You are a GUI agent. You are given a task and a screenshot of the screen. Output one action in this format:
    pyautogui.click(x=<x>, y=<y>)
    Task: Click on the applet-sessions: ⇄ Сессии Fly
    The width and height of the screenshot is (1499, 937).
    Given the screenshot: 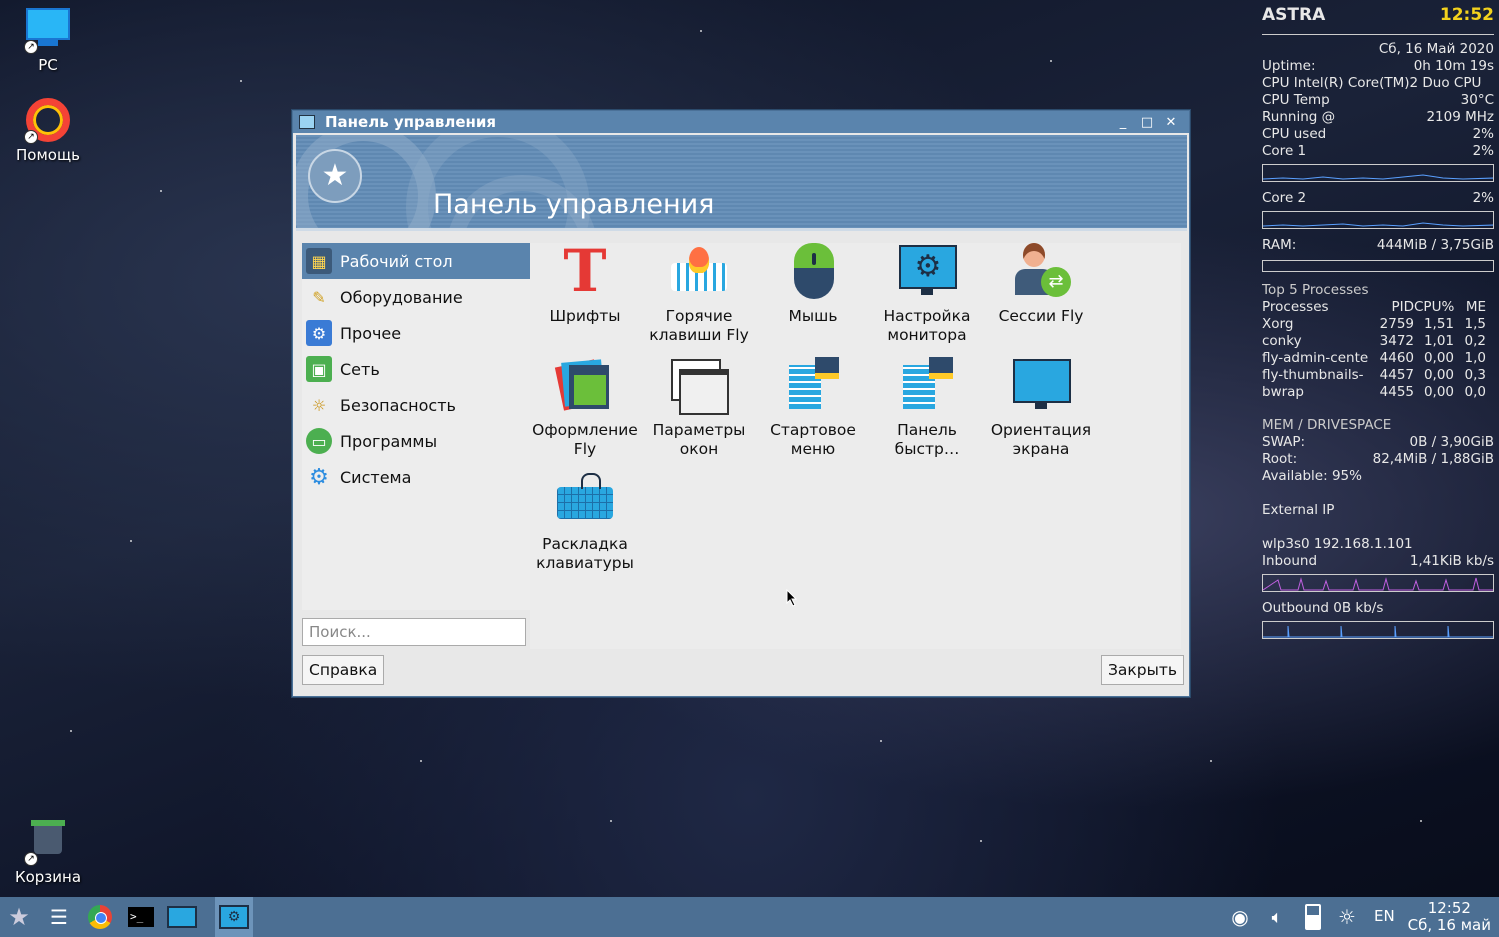 What is the action you would take?
    pyautogui.click(x=1041, y=284)
    